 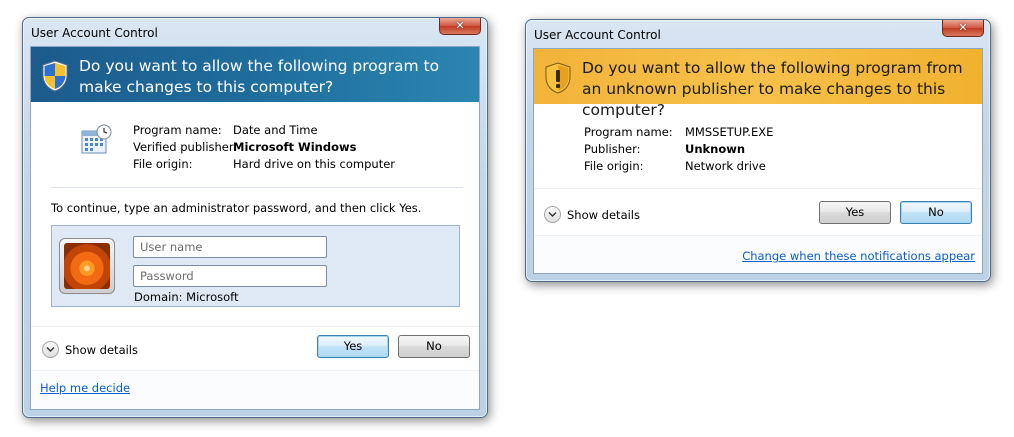 What do you see at coordinates (185, 147) in the screenshot?
I see `publisher-label: Verified publisher:` at bounding box center [185, 147].